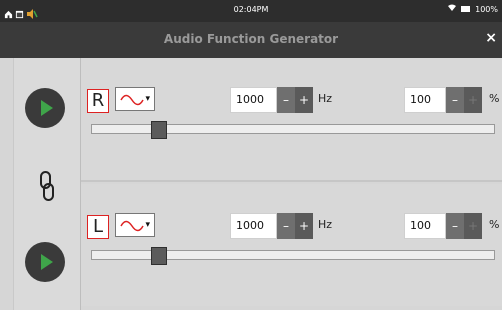 Image resolution: width=502 pixels, height=310 pixels. I want to click on title-bar: Audio Function Generator ×, so click(251, 40).